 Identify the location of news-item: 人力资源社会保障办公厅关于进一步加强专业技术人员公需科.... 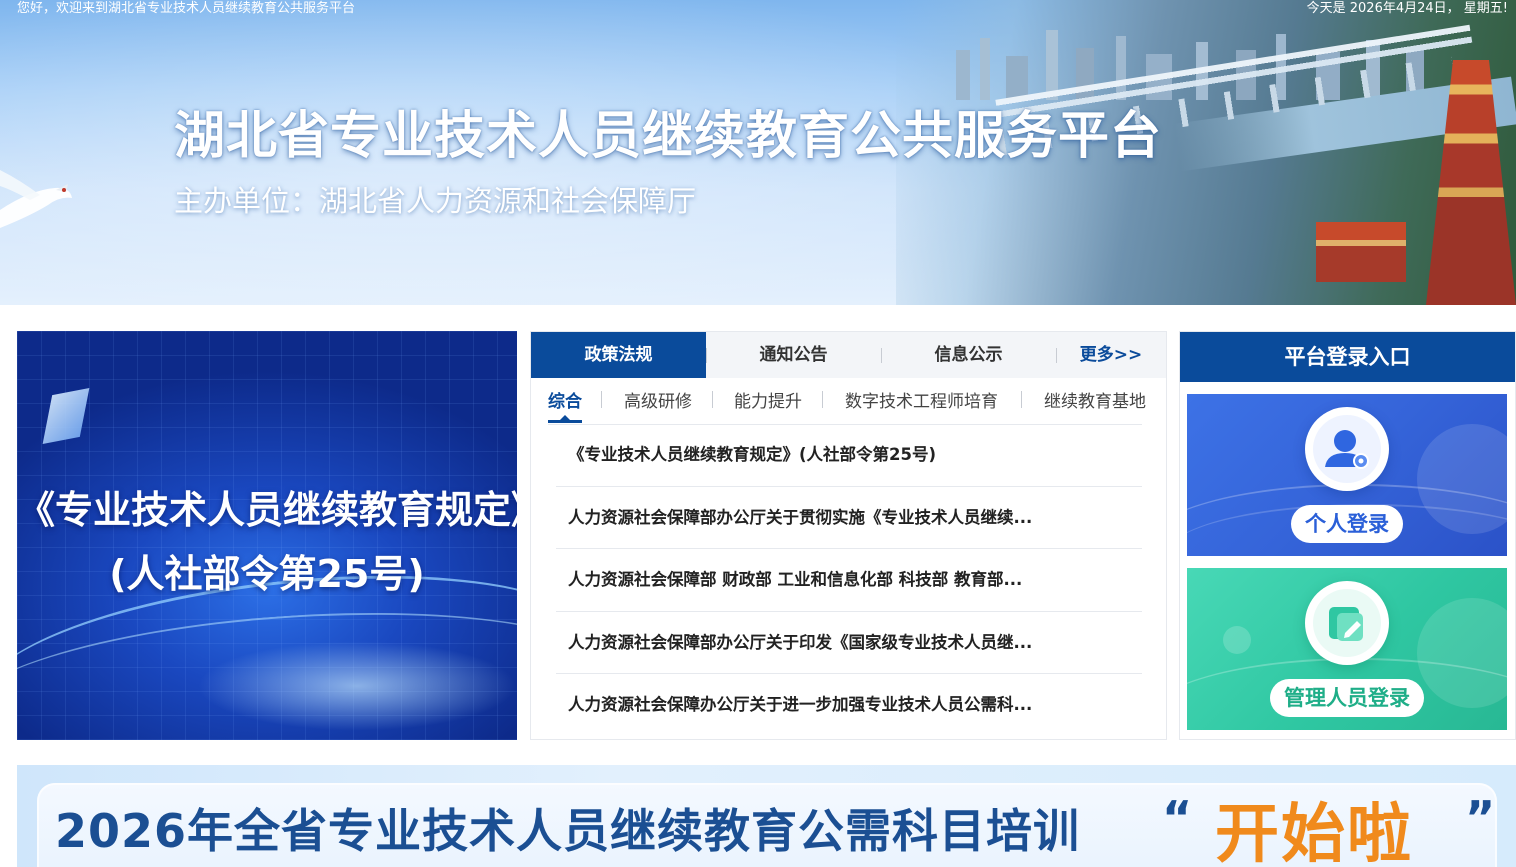
(849, 705).